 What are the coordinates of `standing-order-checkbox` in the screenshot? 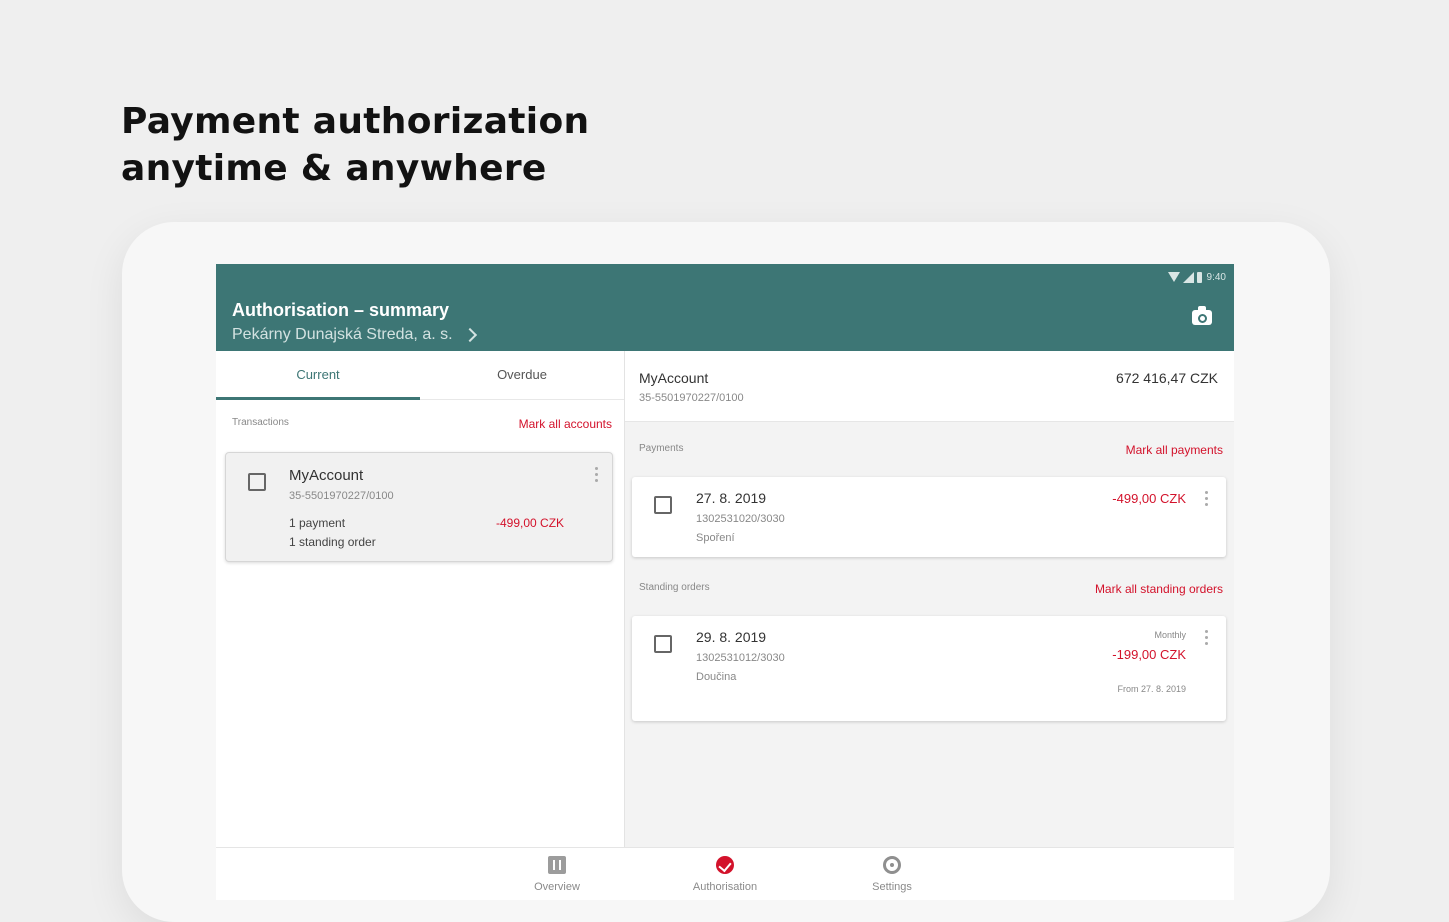 It's located at (663, 644).